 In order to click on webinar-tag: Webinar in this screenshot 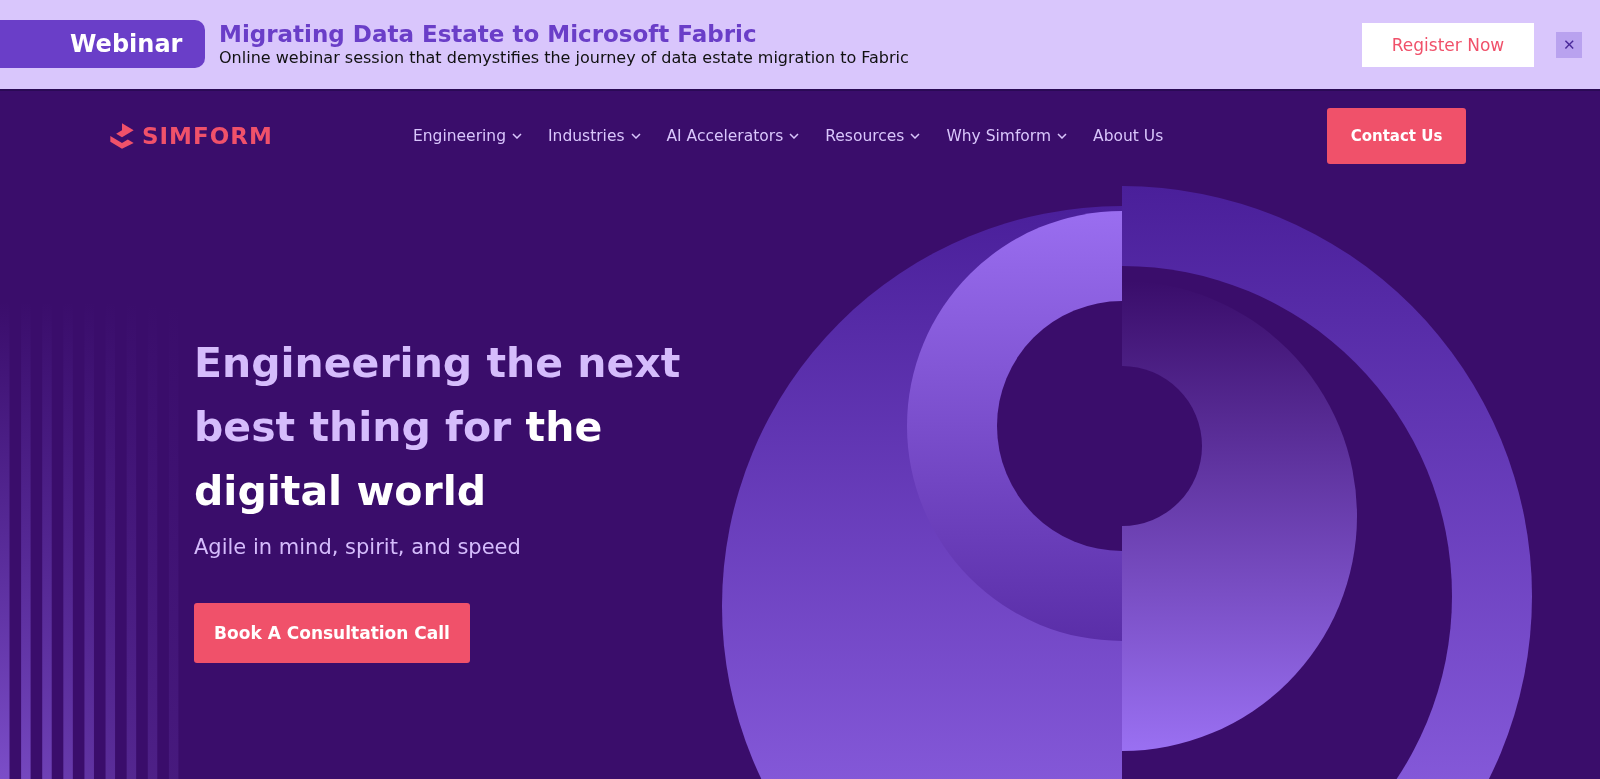, I will do `click(102, 43)`.